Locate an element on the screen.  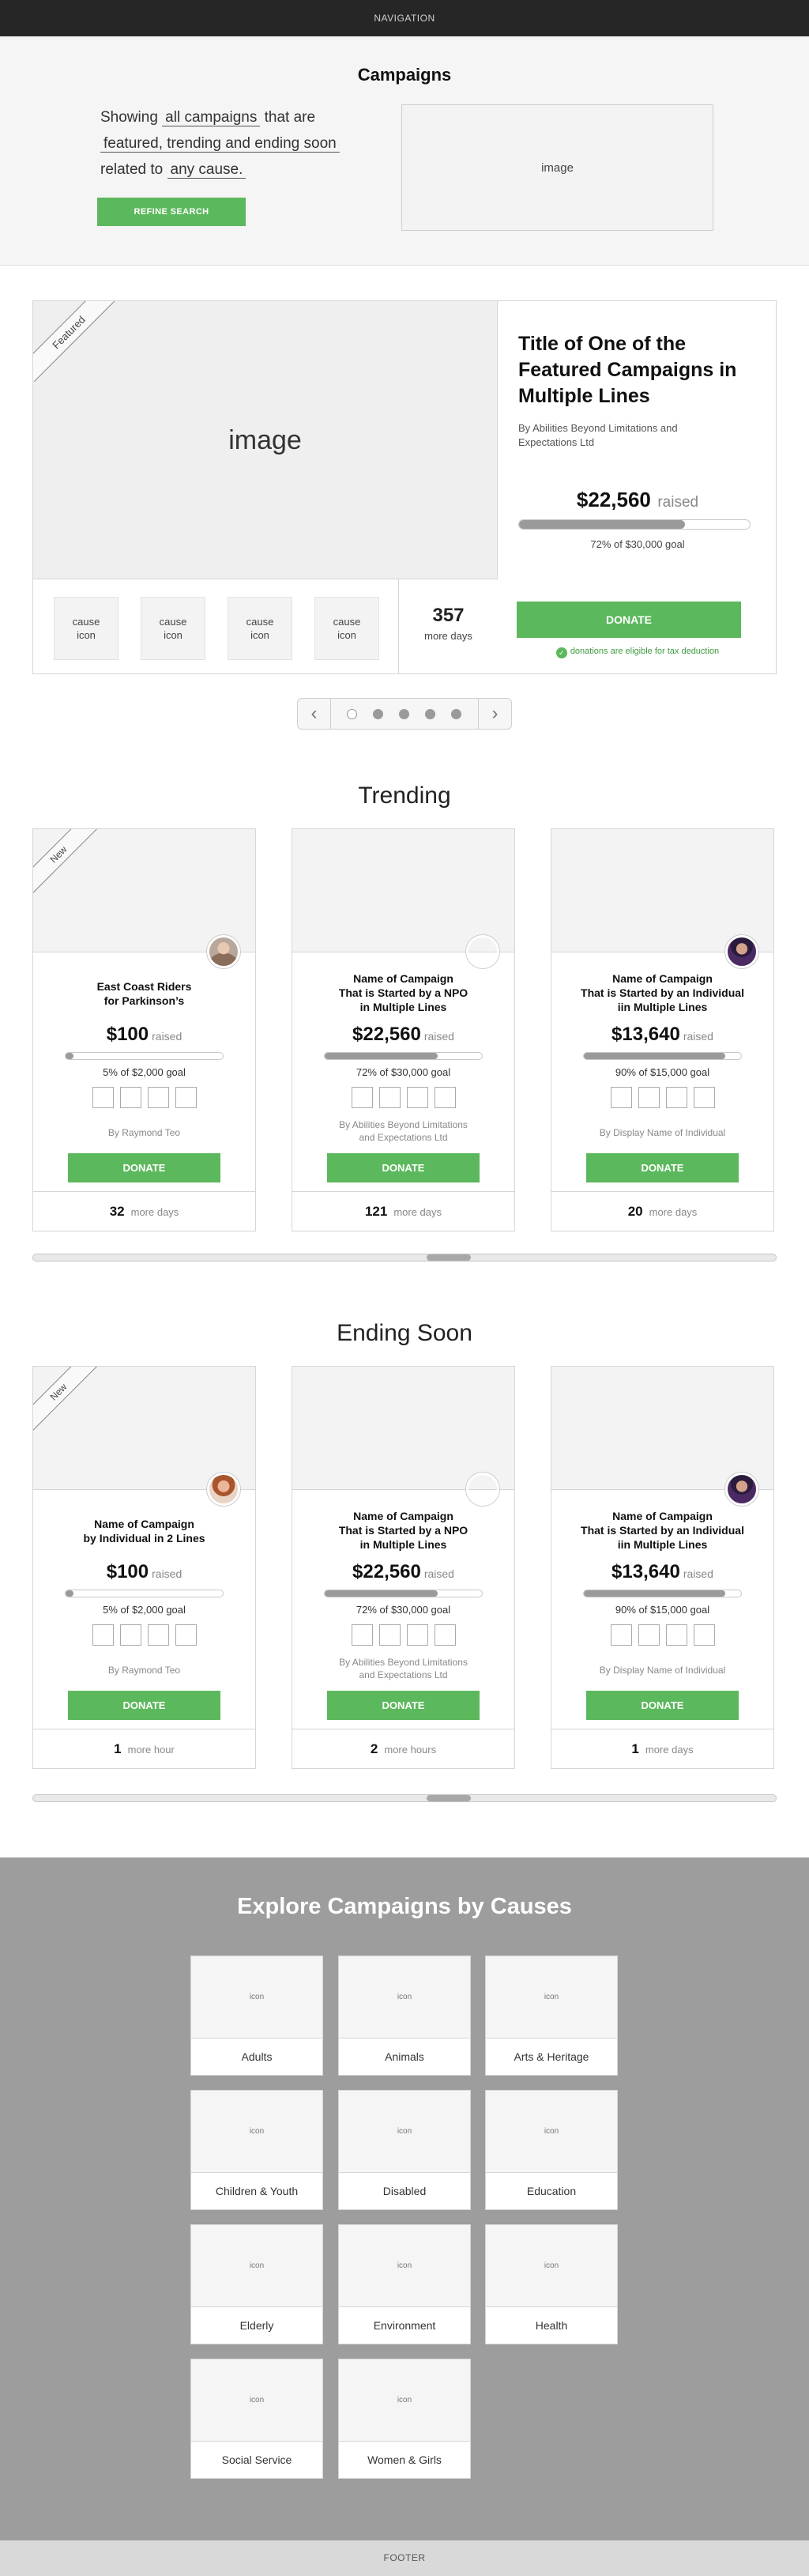
sort-link: featured, trending and ending soon is located at coordinates (220, 144).